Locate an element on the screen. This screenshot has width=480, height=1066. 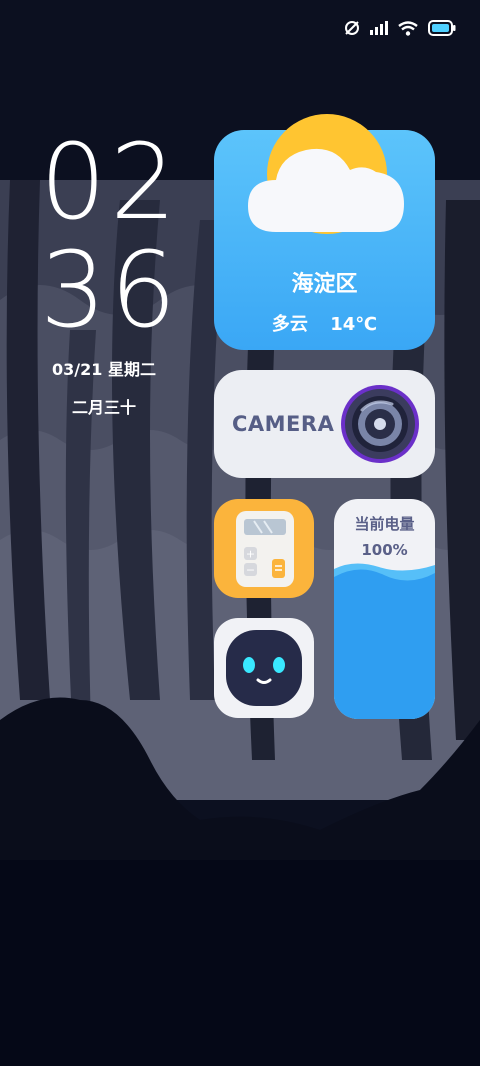
status-bar is located at coordinates (400, 28).